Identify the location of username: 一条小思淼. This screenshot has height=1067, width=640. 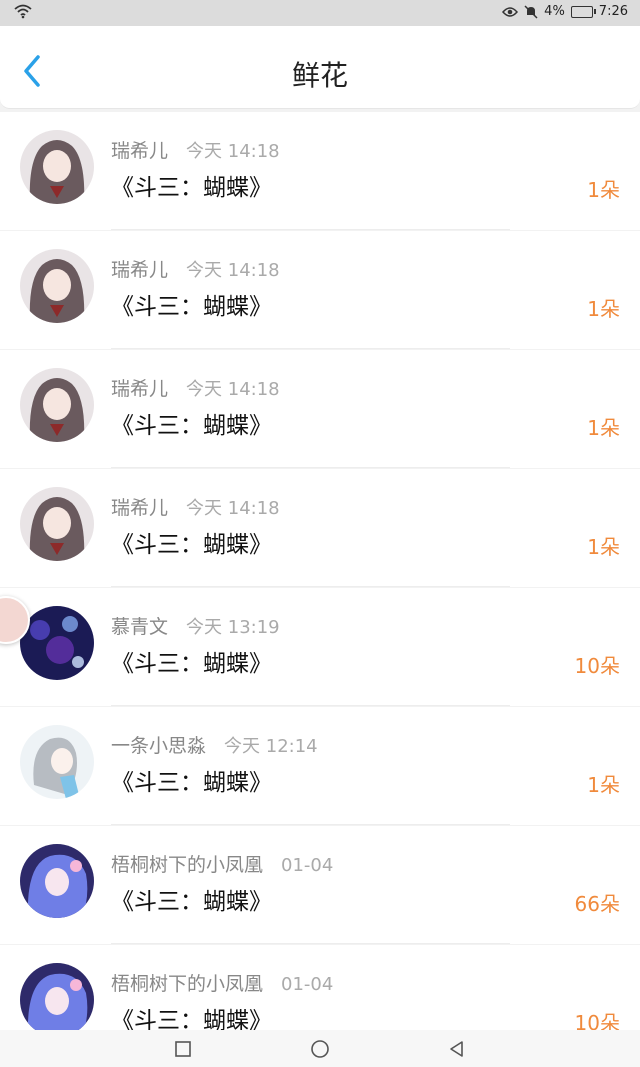
(159, 746).